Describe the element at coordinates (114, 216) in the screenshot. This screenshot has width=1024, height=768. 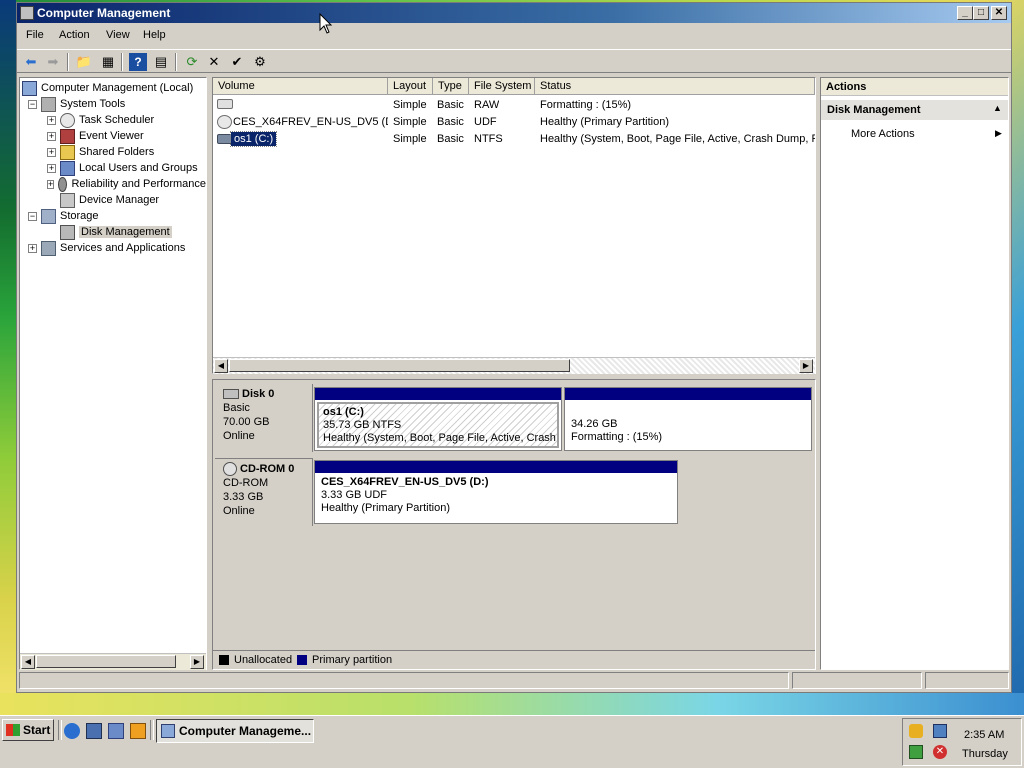
I see `tree-item-storage: − Storage` at that location.